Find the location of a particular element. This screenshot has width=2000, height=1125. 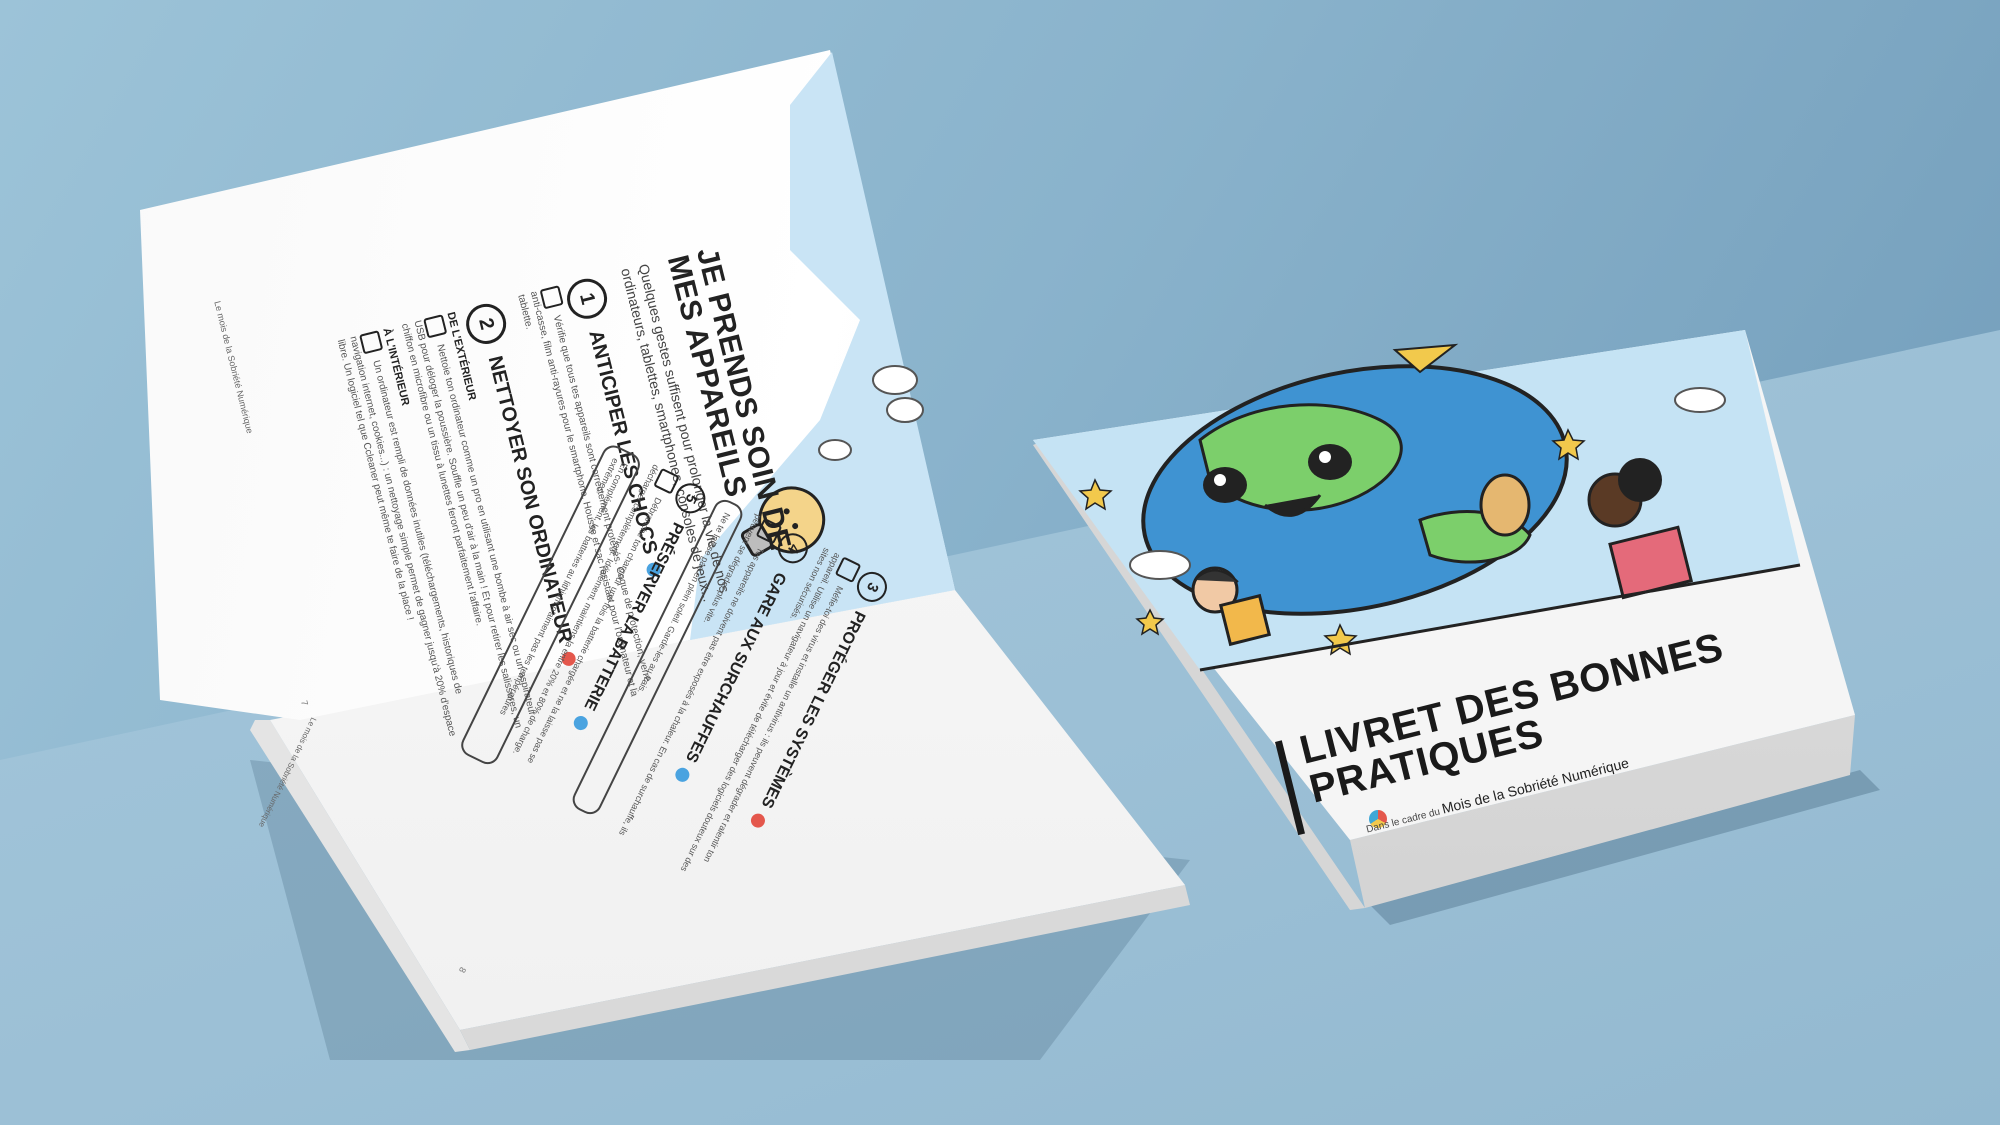

child-right-illustration is located at coordinates (1586, 529).